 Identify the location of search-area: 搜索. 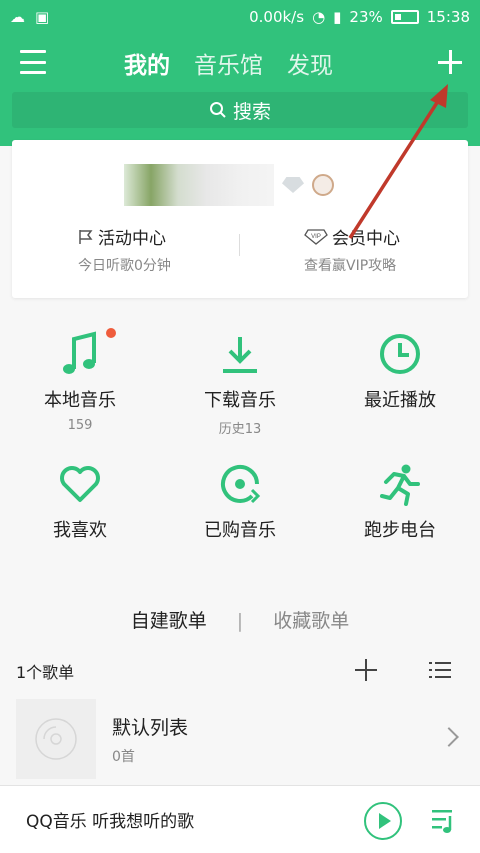
(240, 119).